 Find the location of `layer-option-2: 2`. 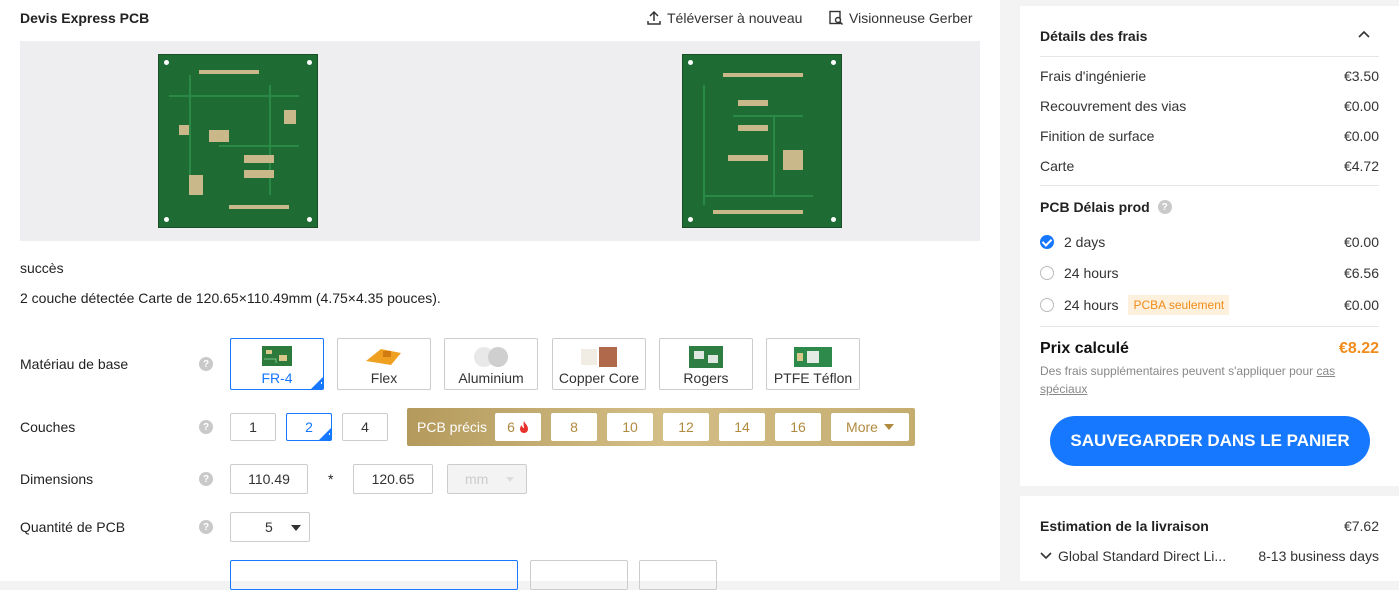

layer-option-2: 2 is located at coordinates (309, 427).